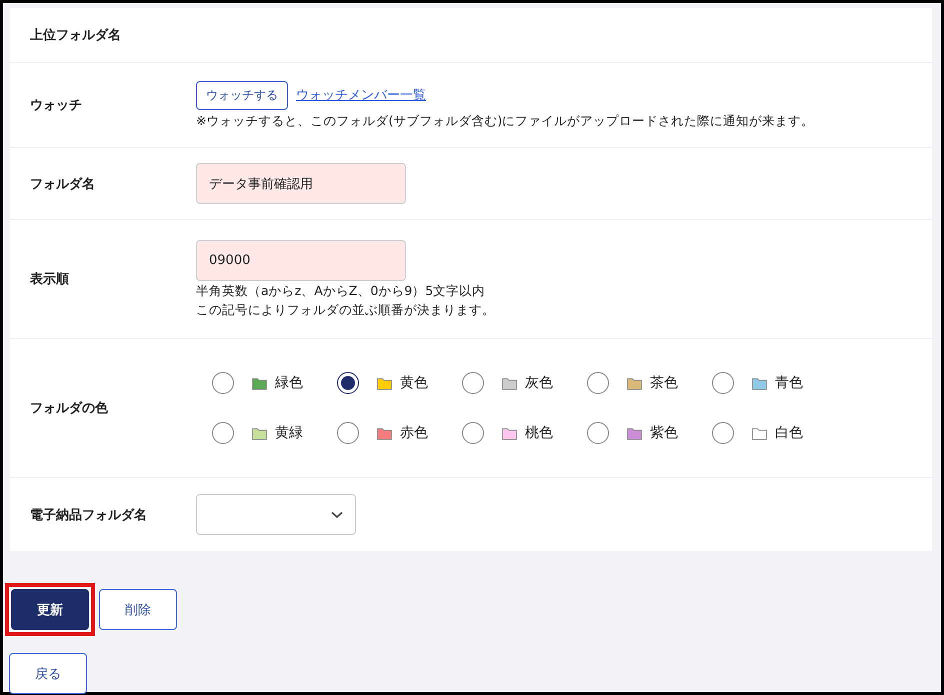 This screenshot has height=695, width=944. Describe the element at coordinates (341, 291) in the screenshot. I see `hint-text: 半角英数（aからz、AからZ、0から9）5文字以内` at that location.